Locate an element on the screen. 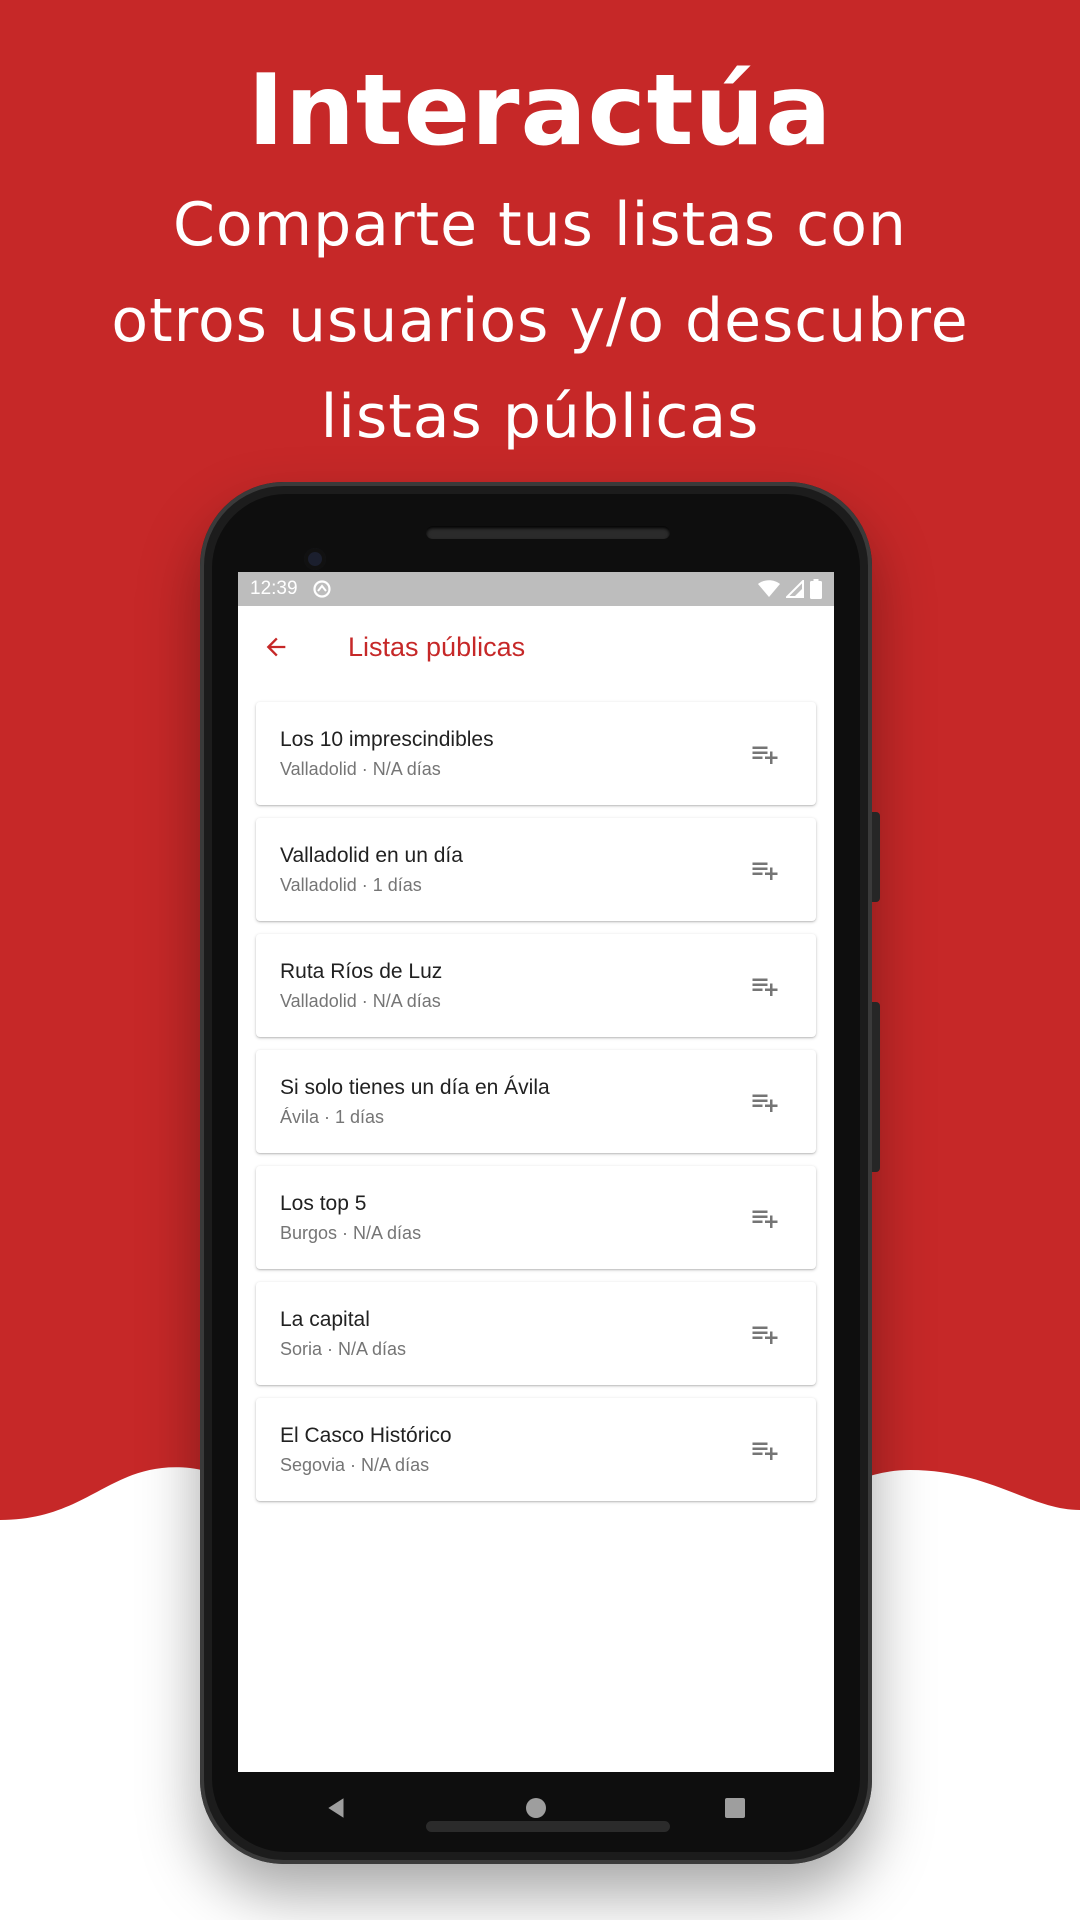 The image size is (1080, 1920). list-item: El Casco Histórico Segovia · N/A días is located at coordinates (536, 1449).